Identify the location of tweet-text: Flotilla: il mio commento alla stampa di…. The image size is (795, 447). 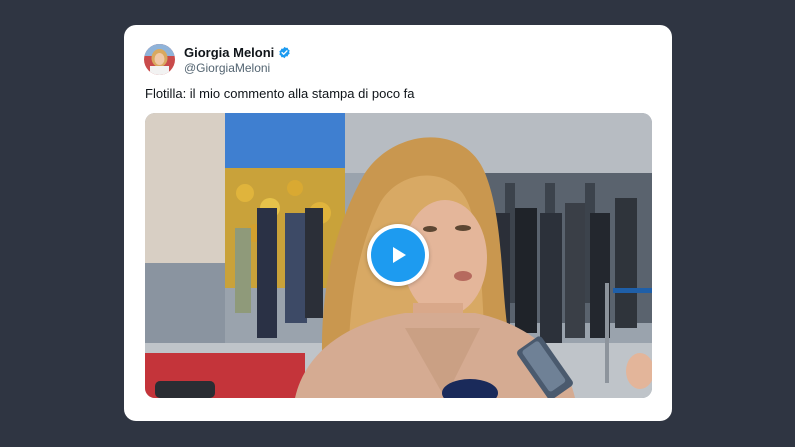
(280, 93).